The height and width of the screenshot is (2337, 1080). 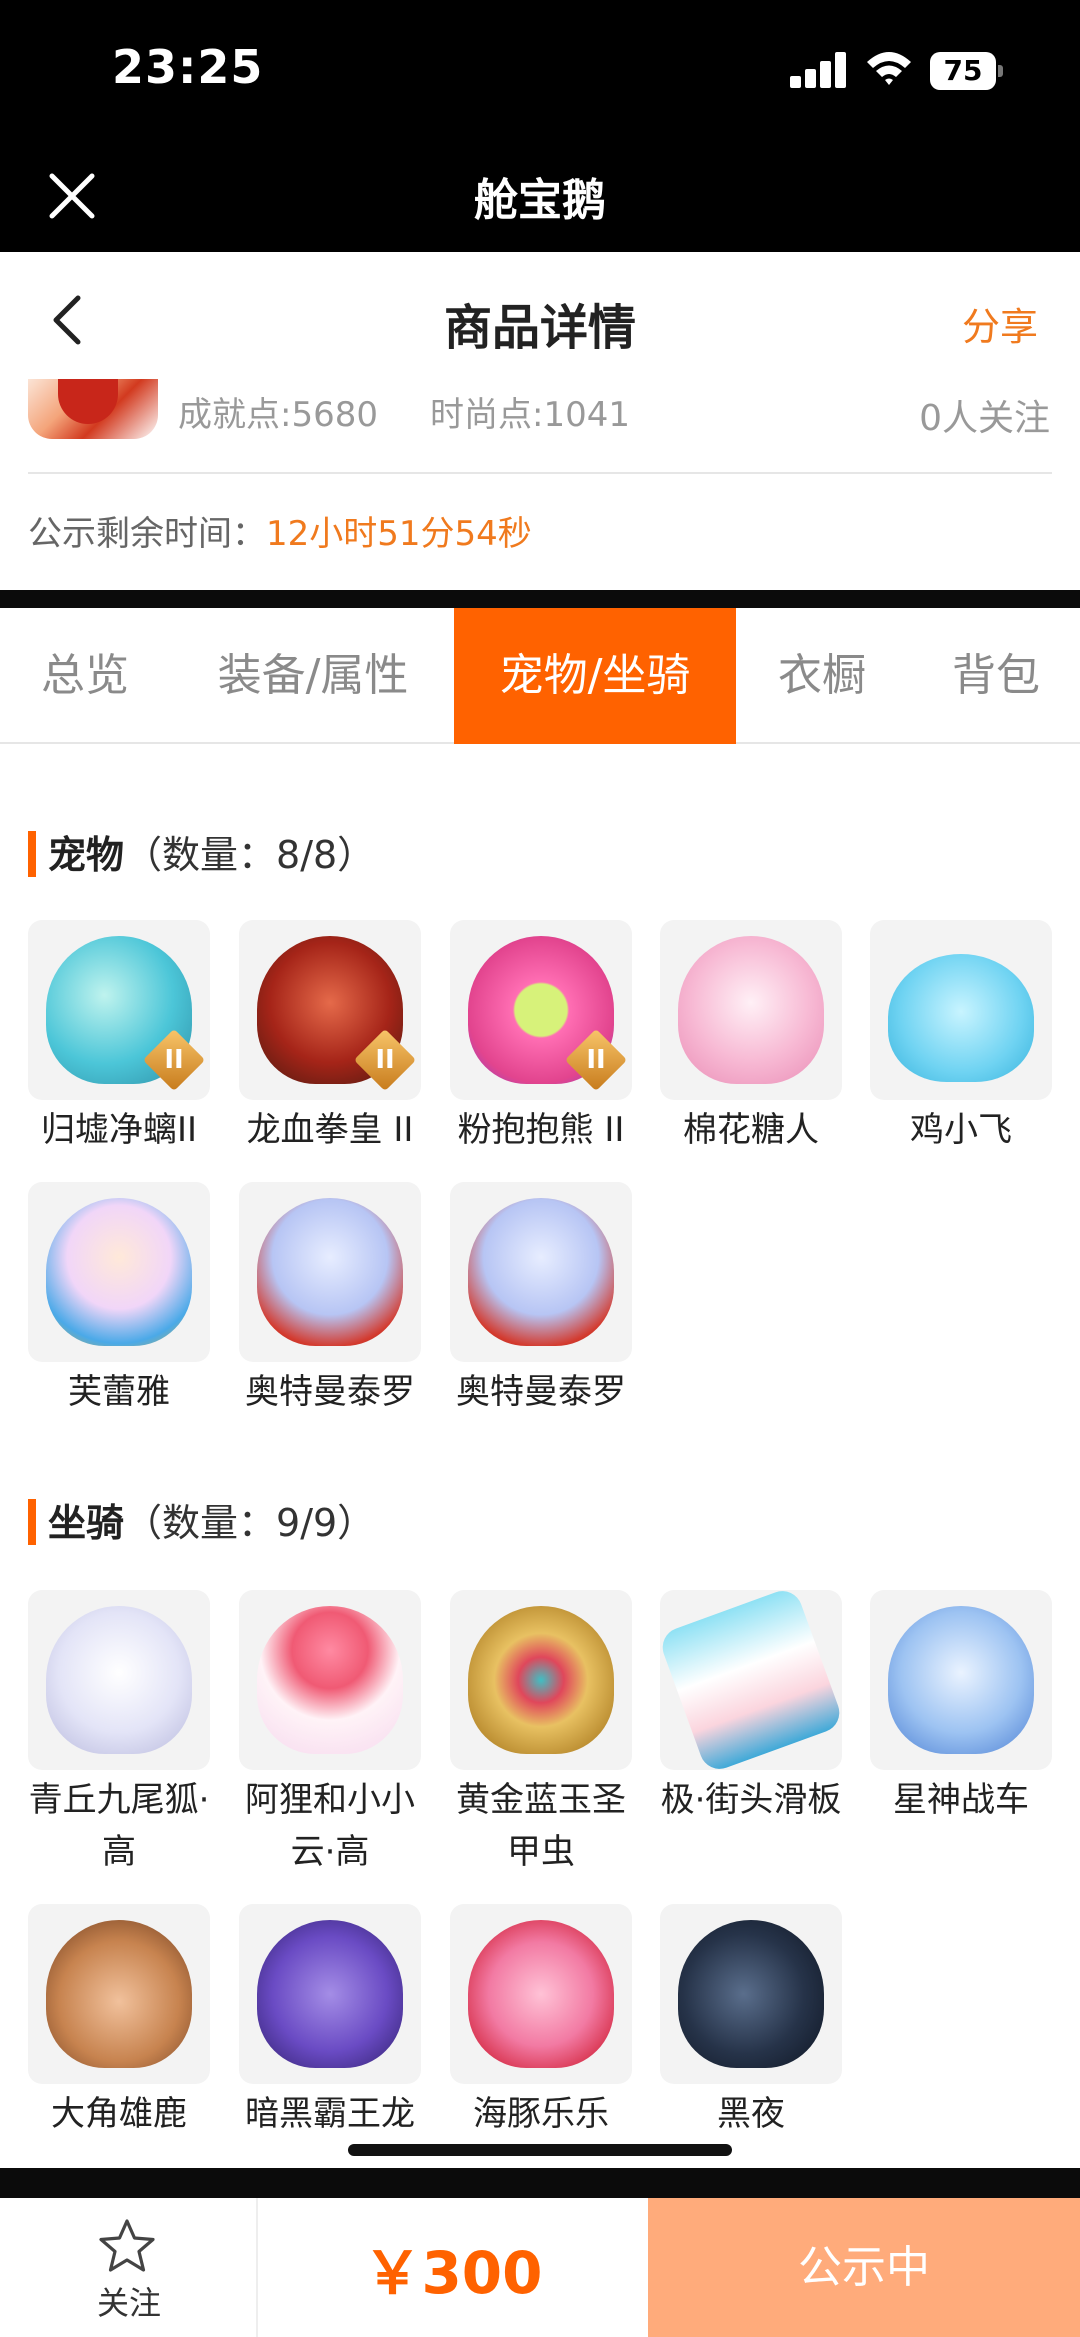 I want to click on pet-item: 棉花糖人, so click(x=751, y=1038).